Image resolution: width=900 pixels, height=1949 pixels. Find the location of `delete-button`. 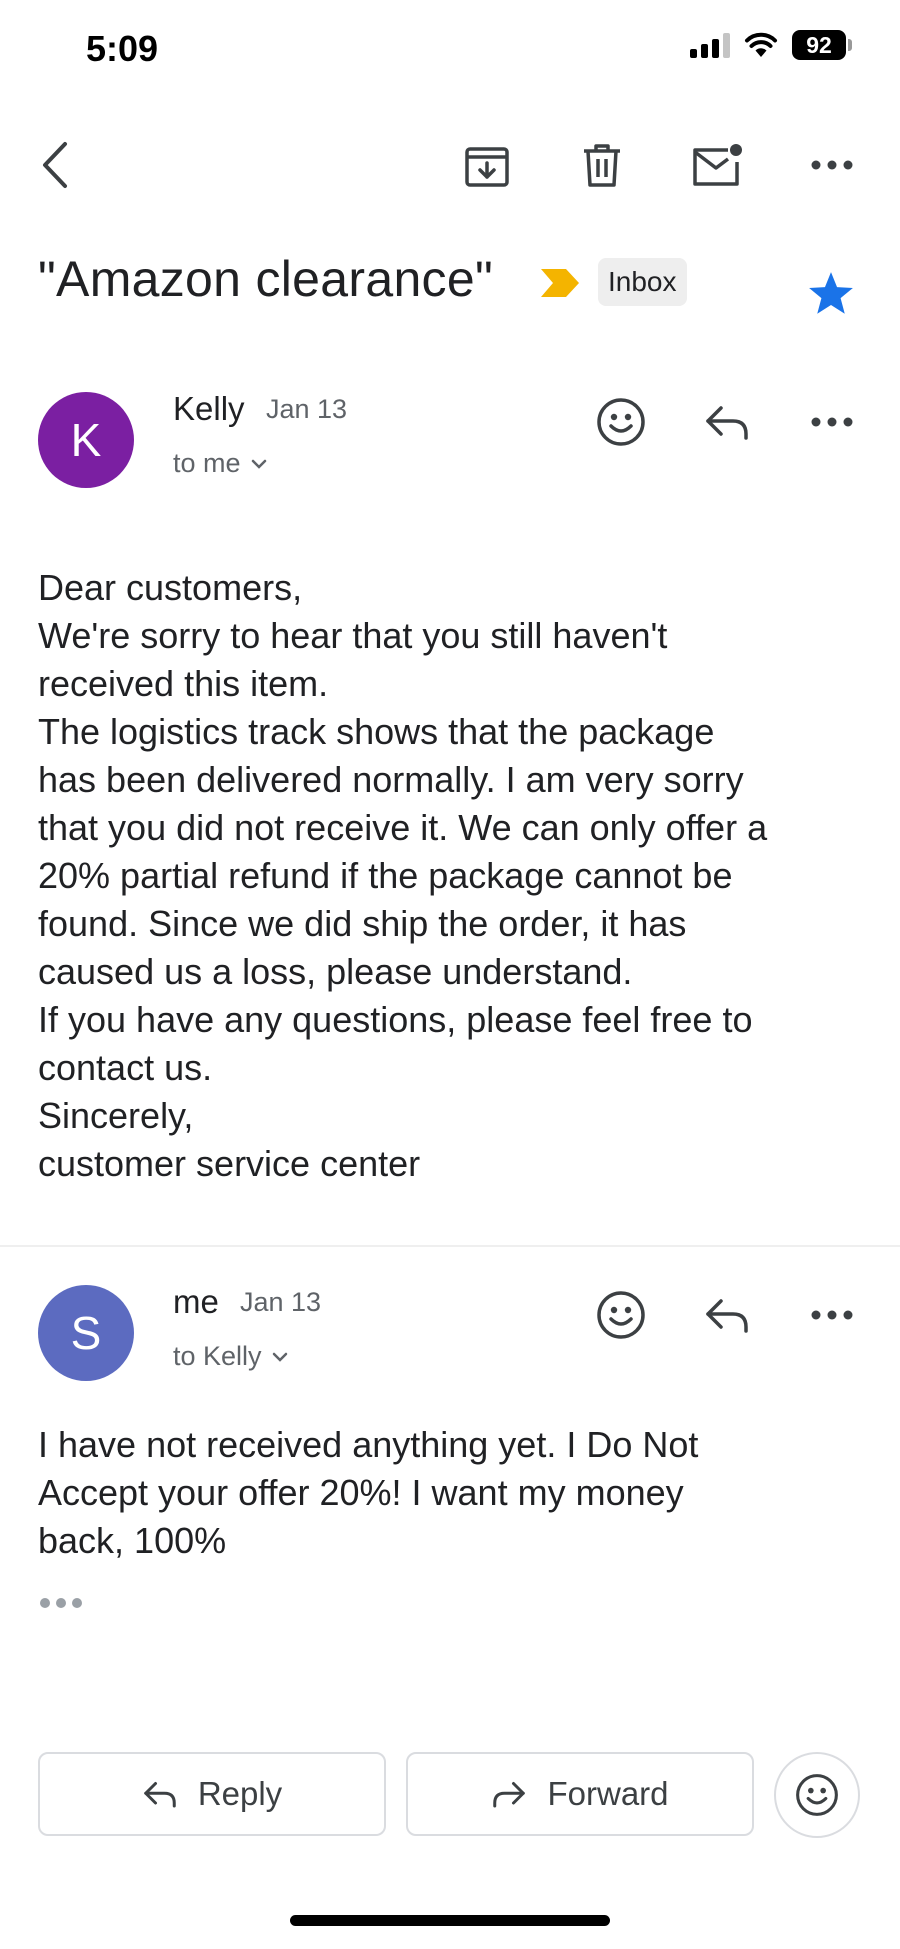

delete-button is located at coordinates (602, 165).